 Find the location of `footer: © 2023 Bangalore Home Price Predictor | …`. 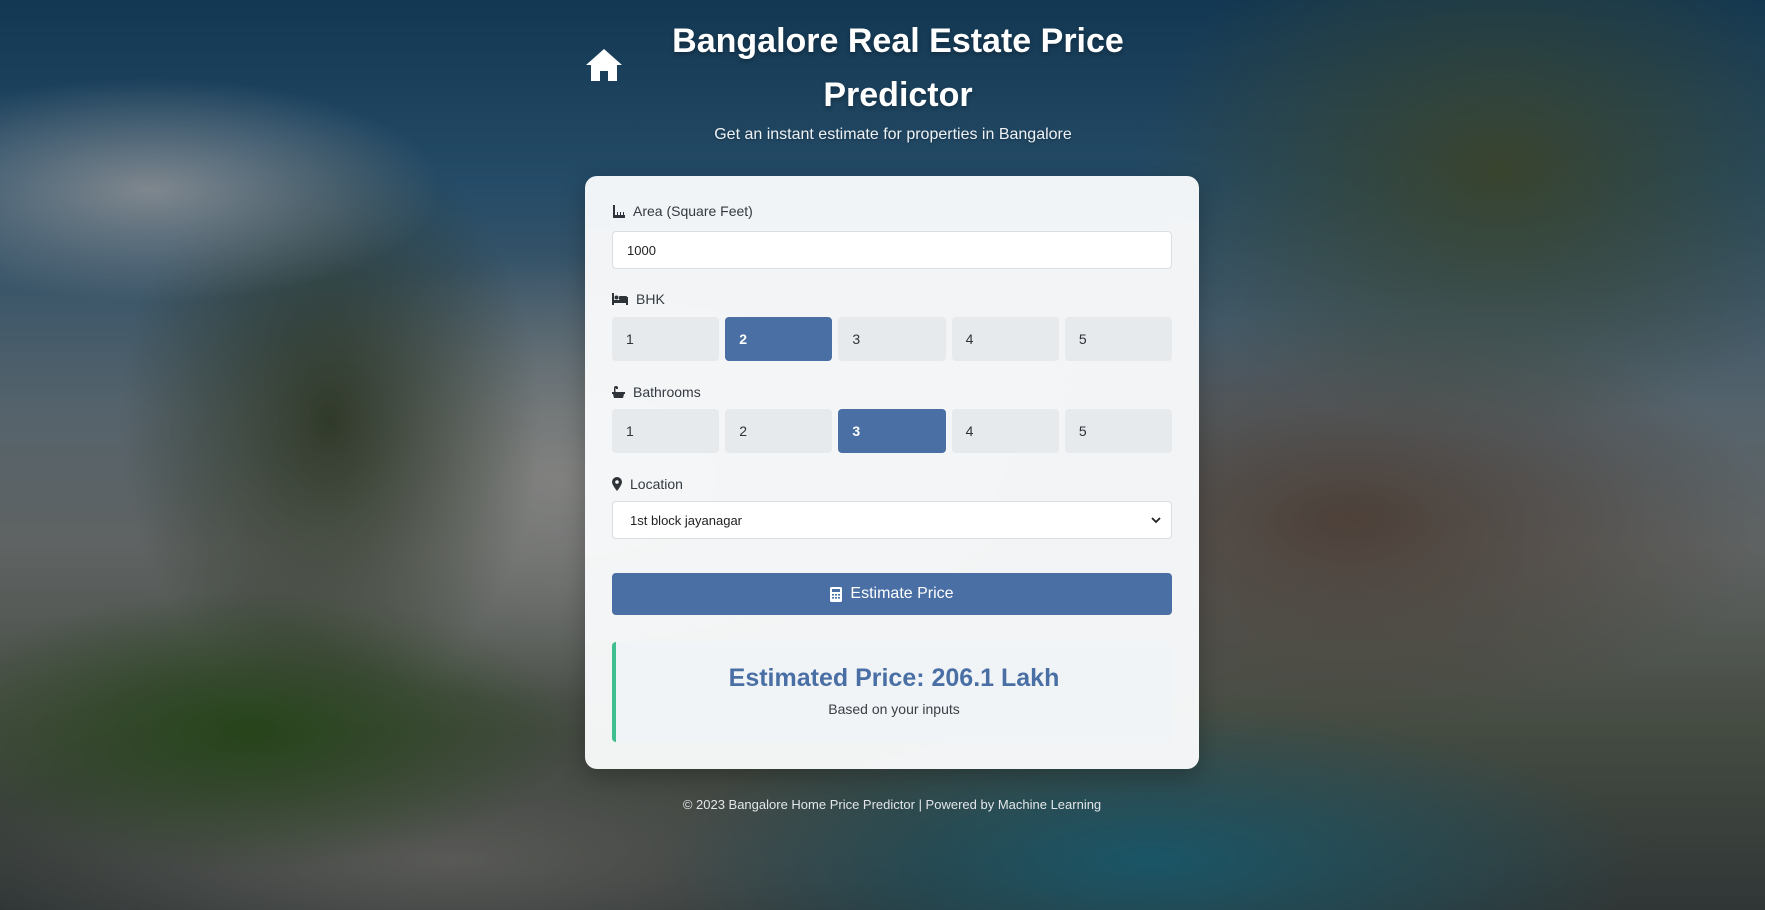

footer: © 2023 Bangalore Home Price Predictor | … is located at coordinates (892, 804).